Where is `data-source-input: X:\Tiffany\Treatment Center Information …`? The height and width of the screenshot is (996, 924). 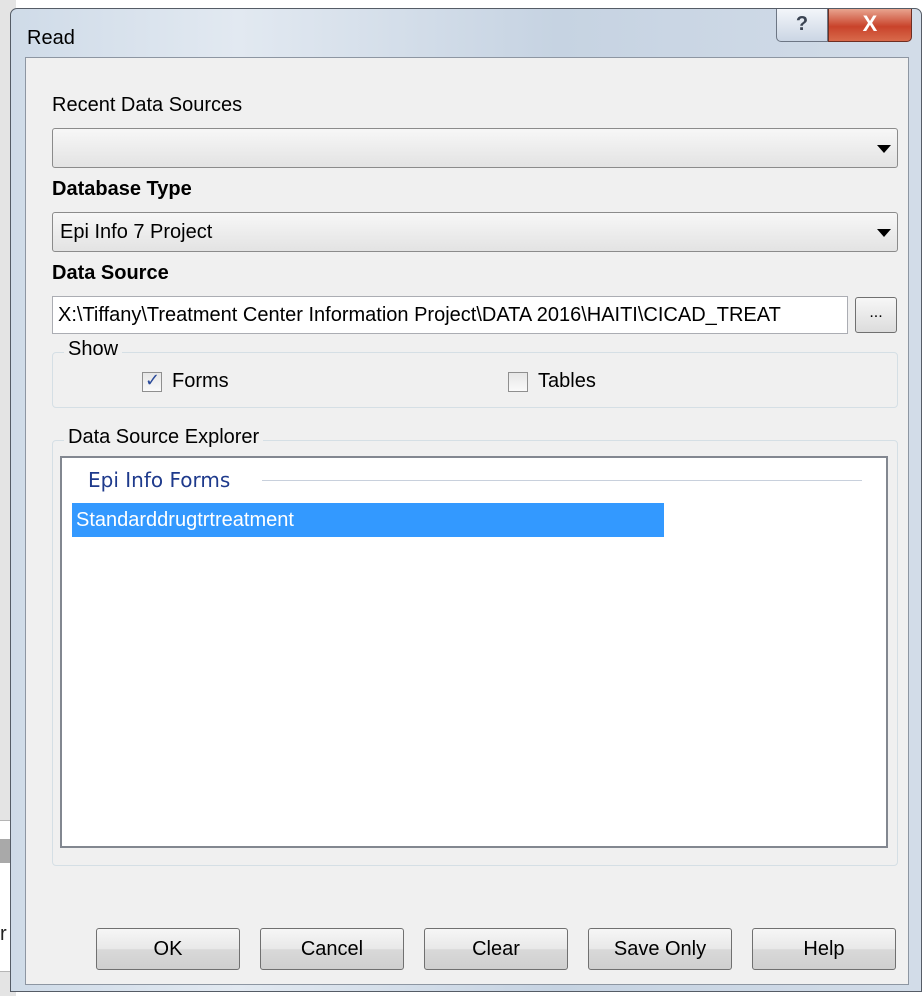
data-source-input: X:\Tiffany\Treatment Center Information … is located at coordinates (450, 315).